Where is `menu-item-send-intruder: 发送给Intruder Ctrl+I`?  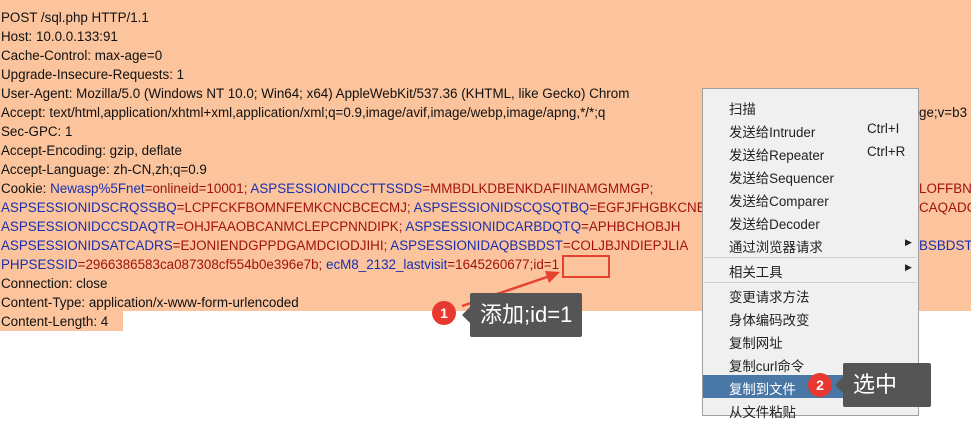 menu-item-send-intruder: 发送给Intruder Ctrl+I is located at coordinates (810, 129).